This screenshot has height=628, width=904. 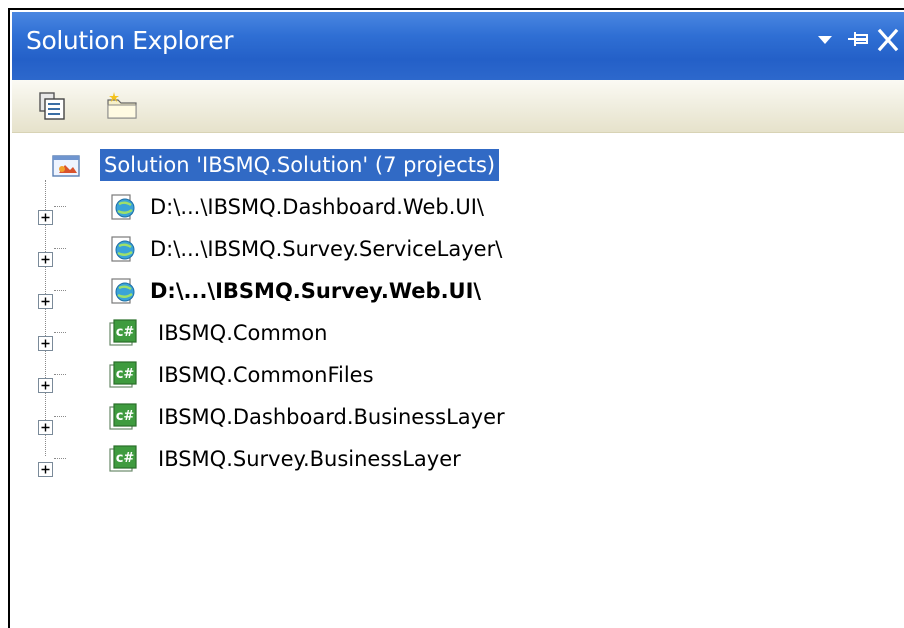 I want to click on tree-node-label: Solution 'IBSMQ.Solution' (7 projects), so click(x=300, y=165).